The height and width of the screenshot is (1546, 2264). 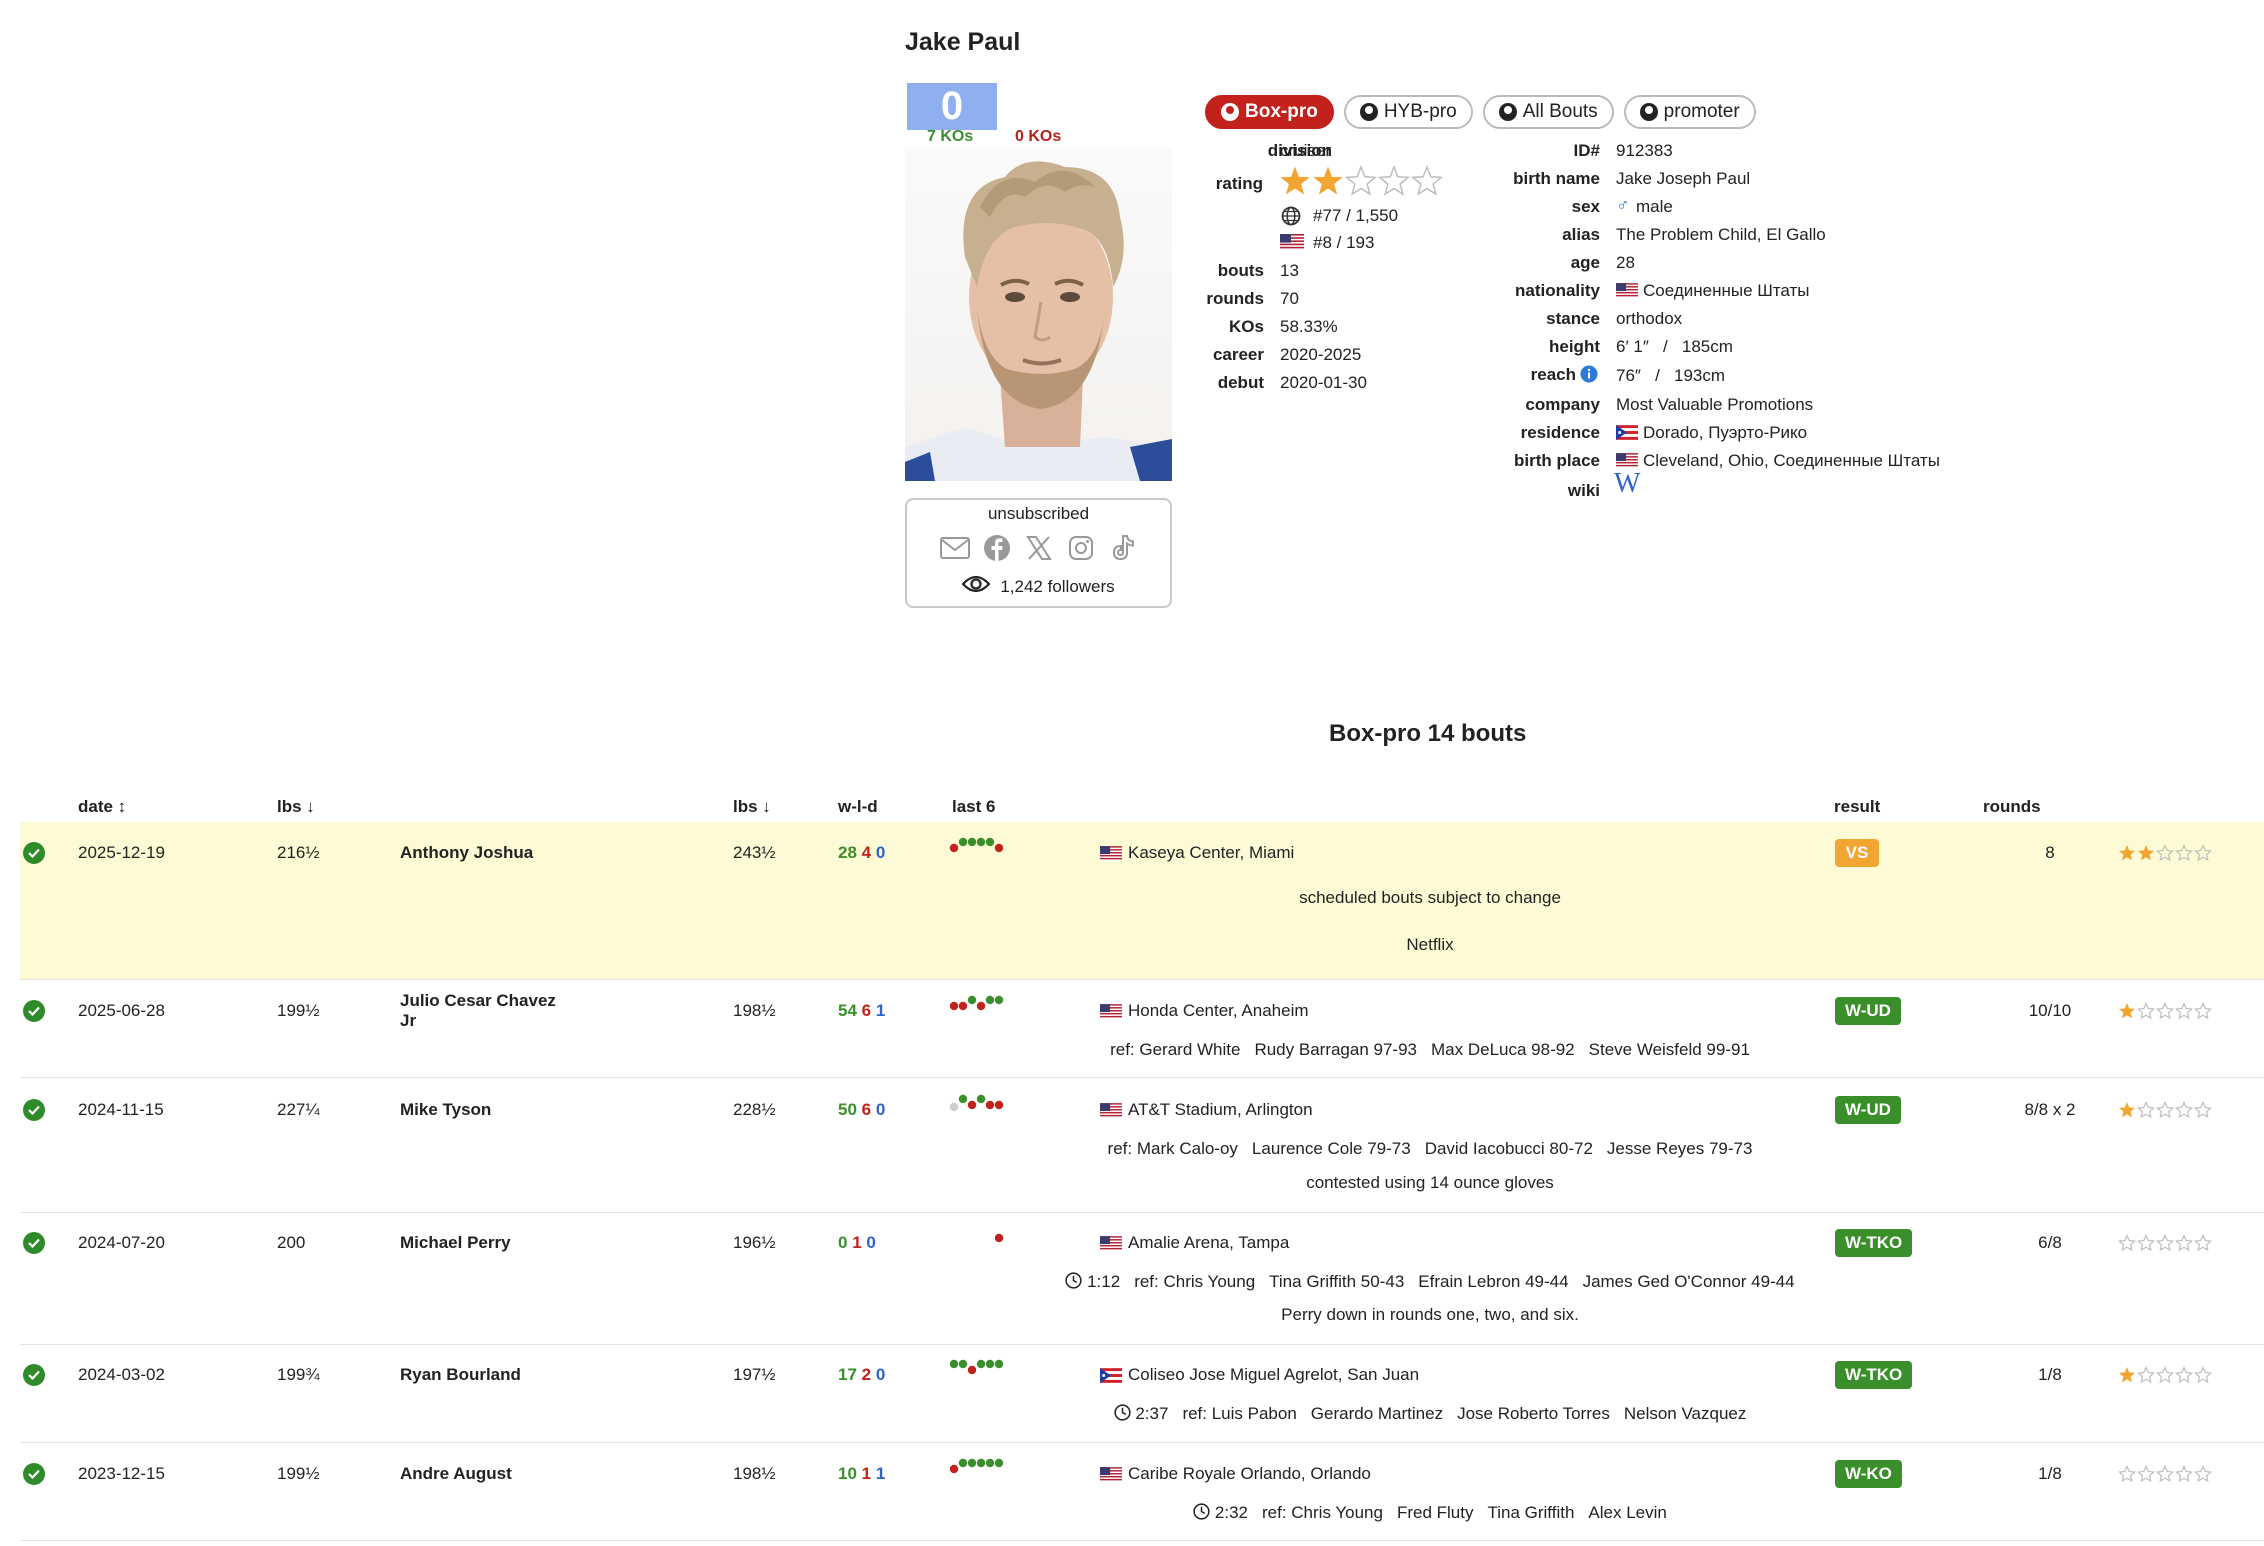 What do you see at coordinates (976, 586) in the screenshot?
I see `eye-icon` at bounding box center [976, 586].